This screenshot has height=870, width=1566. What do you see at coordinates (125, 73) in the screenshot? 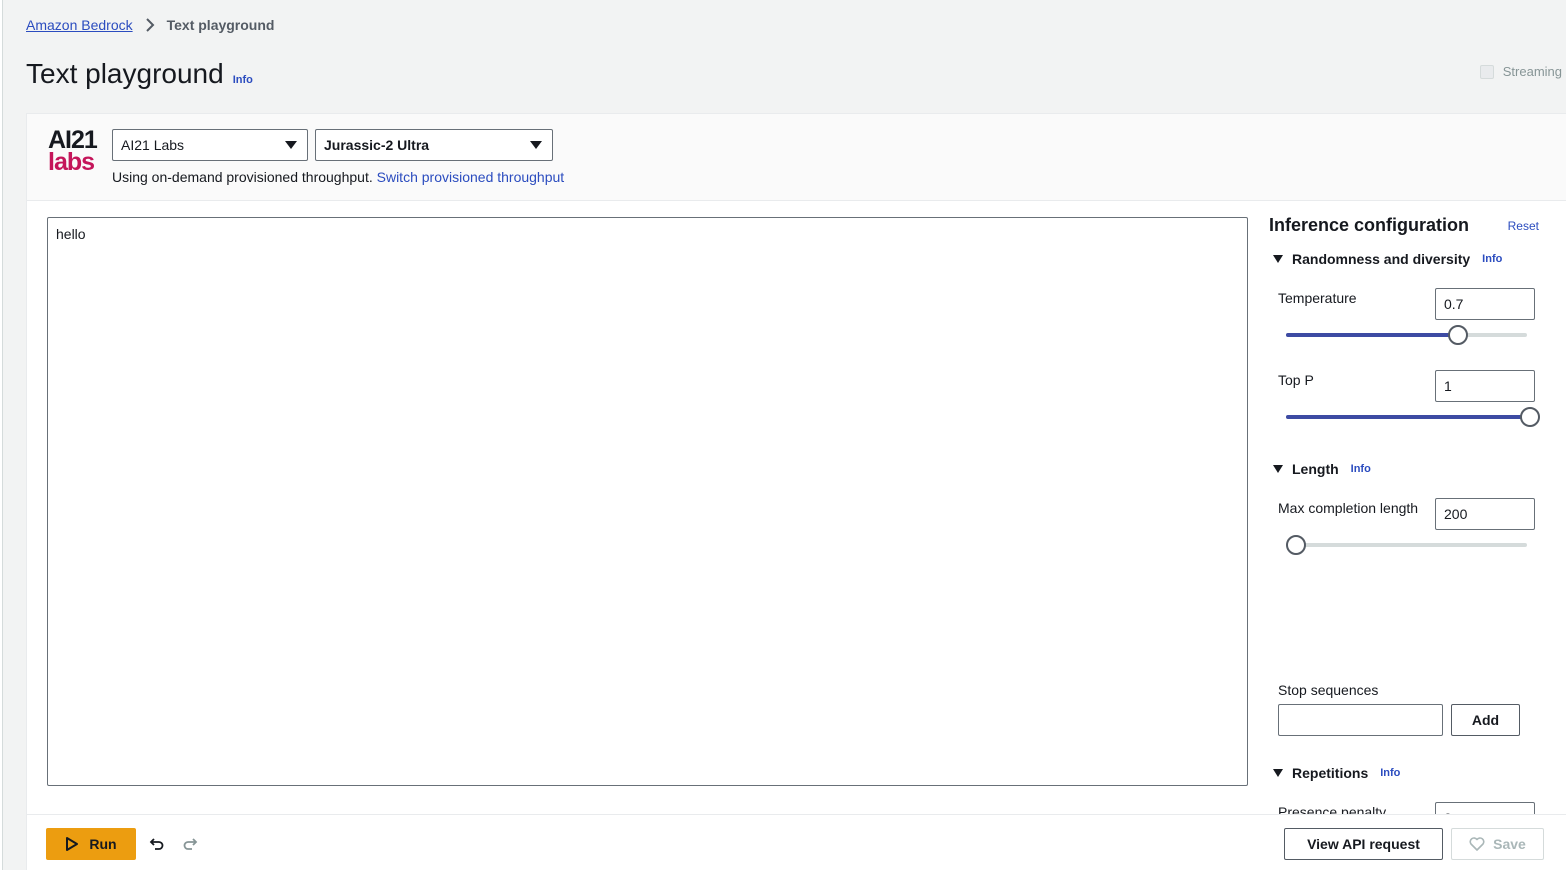
I see `page-title-text: Text playground` at bounding box center [125, 73].